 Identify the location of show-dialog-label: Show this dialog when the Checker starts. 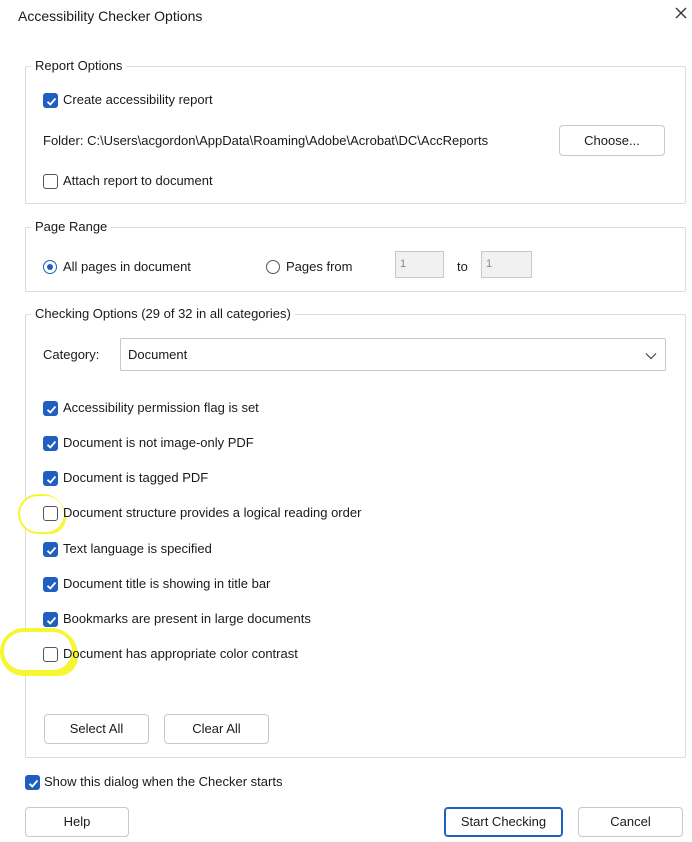
(163, 781).